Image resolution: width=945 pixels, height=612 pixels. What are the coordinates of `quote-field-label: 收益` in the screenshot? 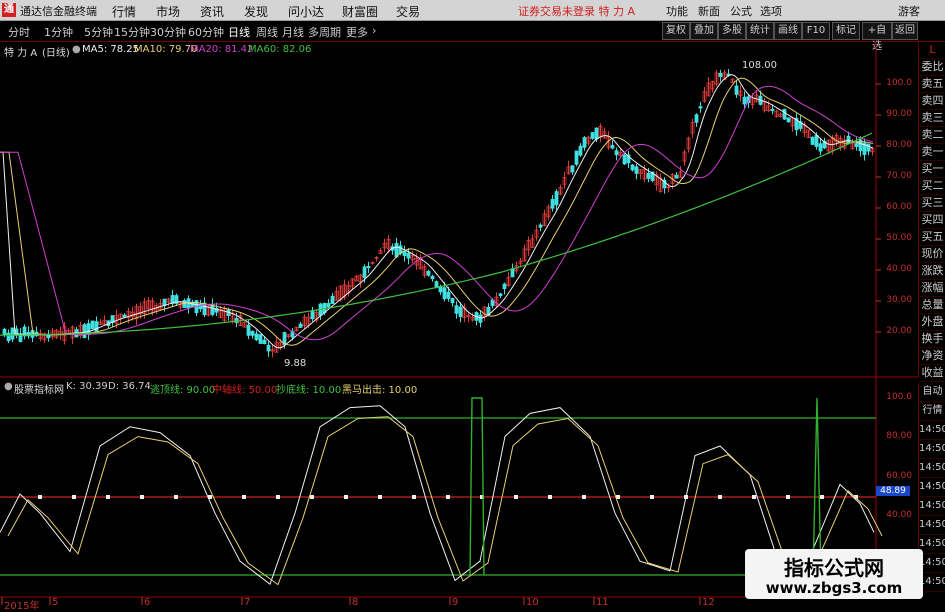 It's located at (932, 373).